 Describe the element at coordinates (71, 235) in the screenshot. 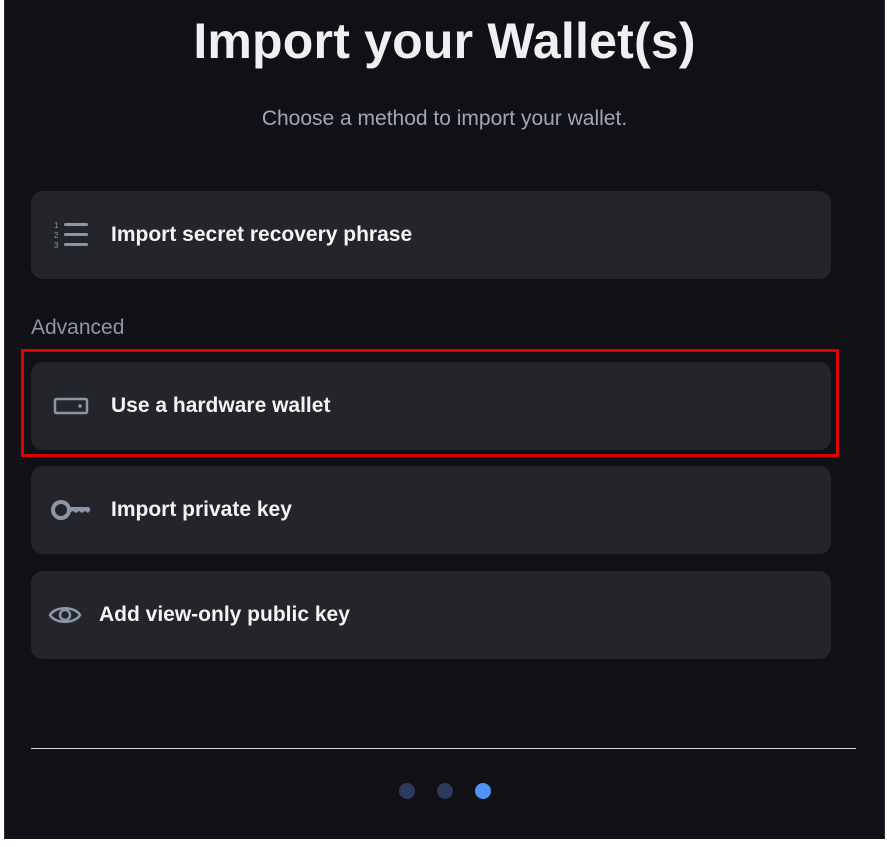

I see `numbered-list-icon: 1 2 3` at that location.